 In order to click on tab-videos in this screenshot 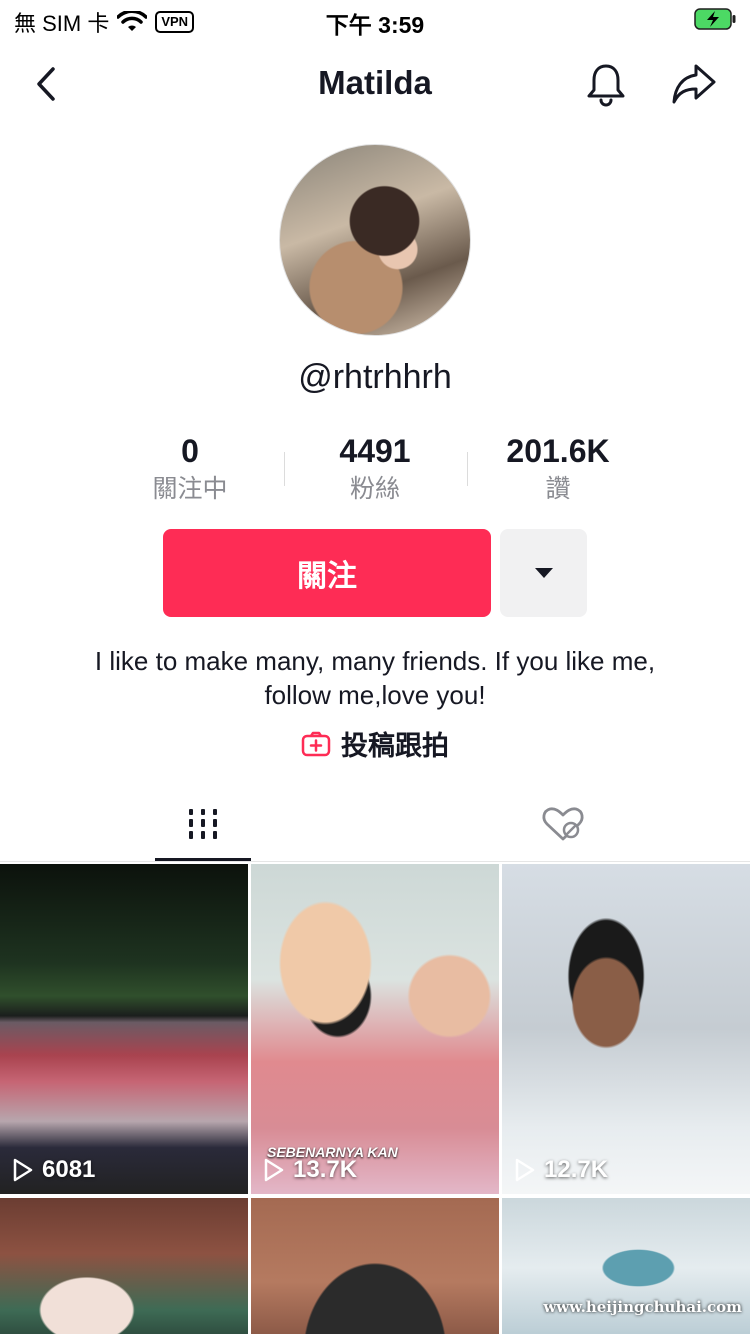, I will do `click(202, 824)`.